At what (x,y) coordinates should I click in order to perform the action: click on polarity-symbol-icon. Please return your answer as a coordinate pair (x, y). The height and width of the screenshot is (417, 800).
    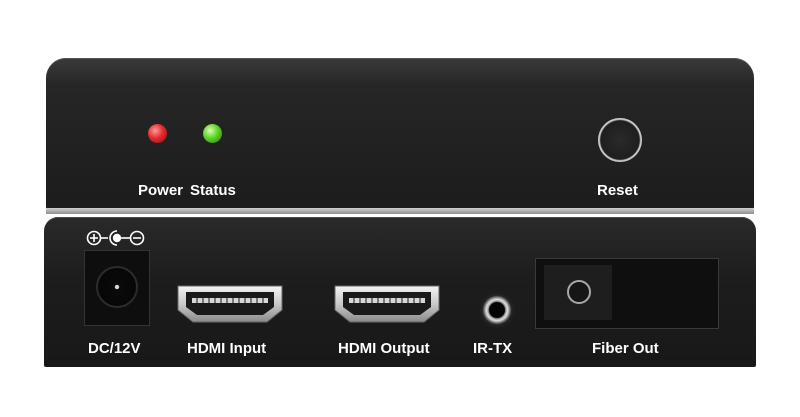
    Looking at the image, I should click on (115, 238).